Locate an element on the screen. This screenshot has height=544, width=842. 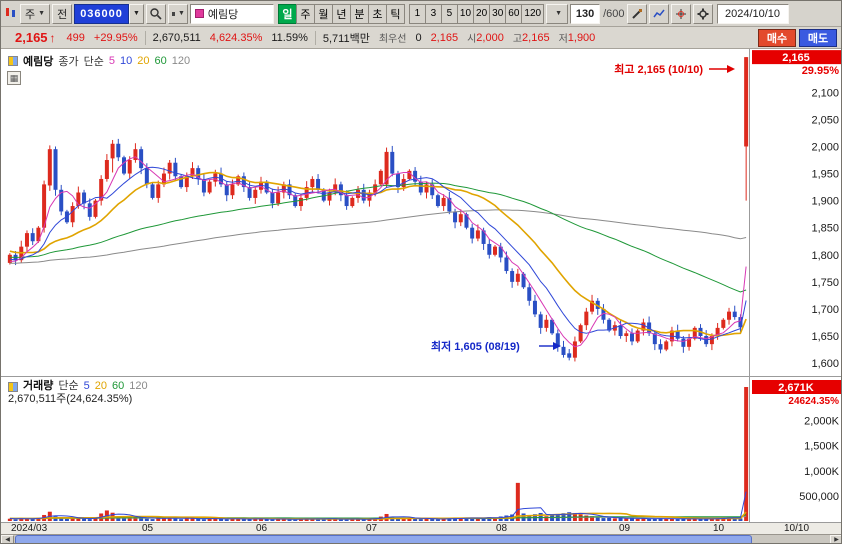
scroll-left-button: ◀ is located at coordinates (7, 539).